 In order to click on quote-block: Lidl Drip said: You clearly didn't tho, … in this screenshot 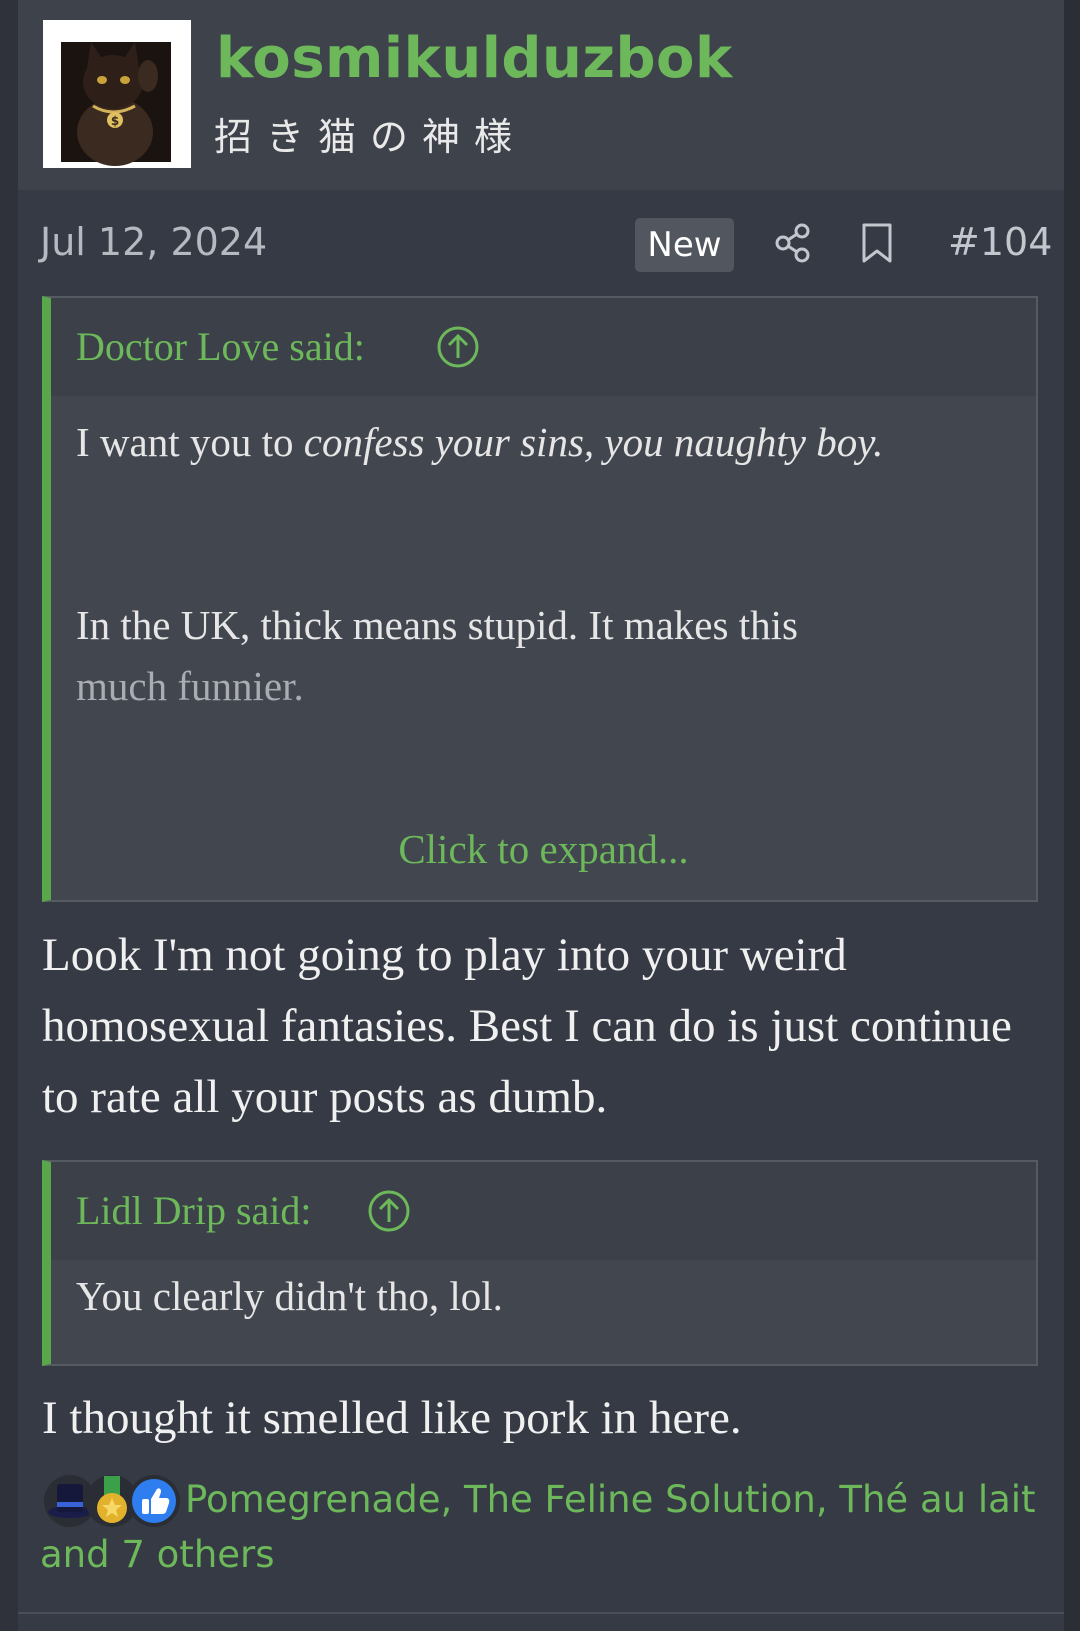, I will do `click(540, 1263)`.